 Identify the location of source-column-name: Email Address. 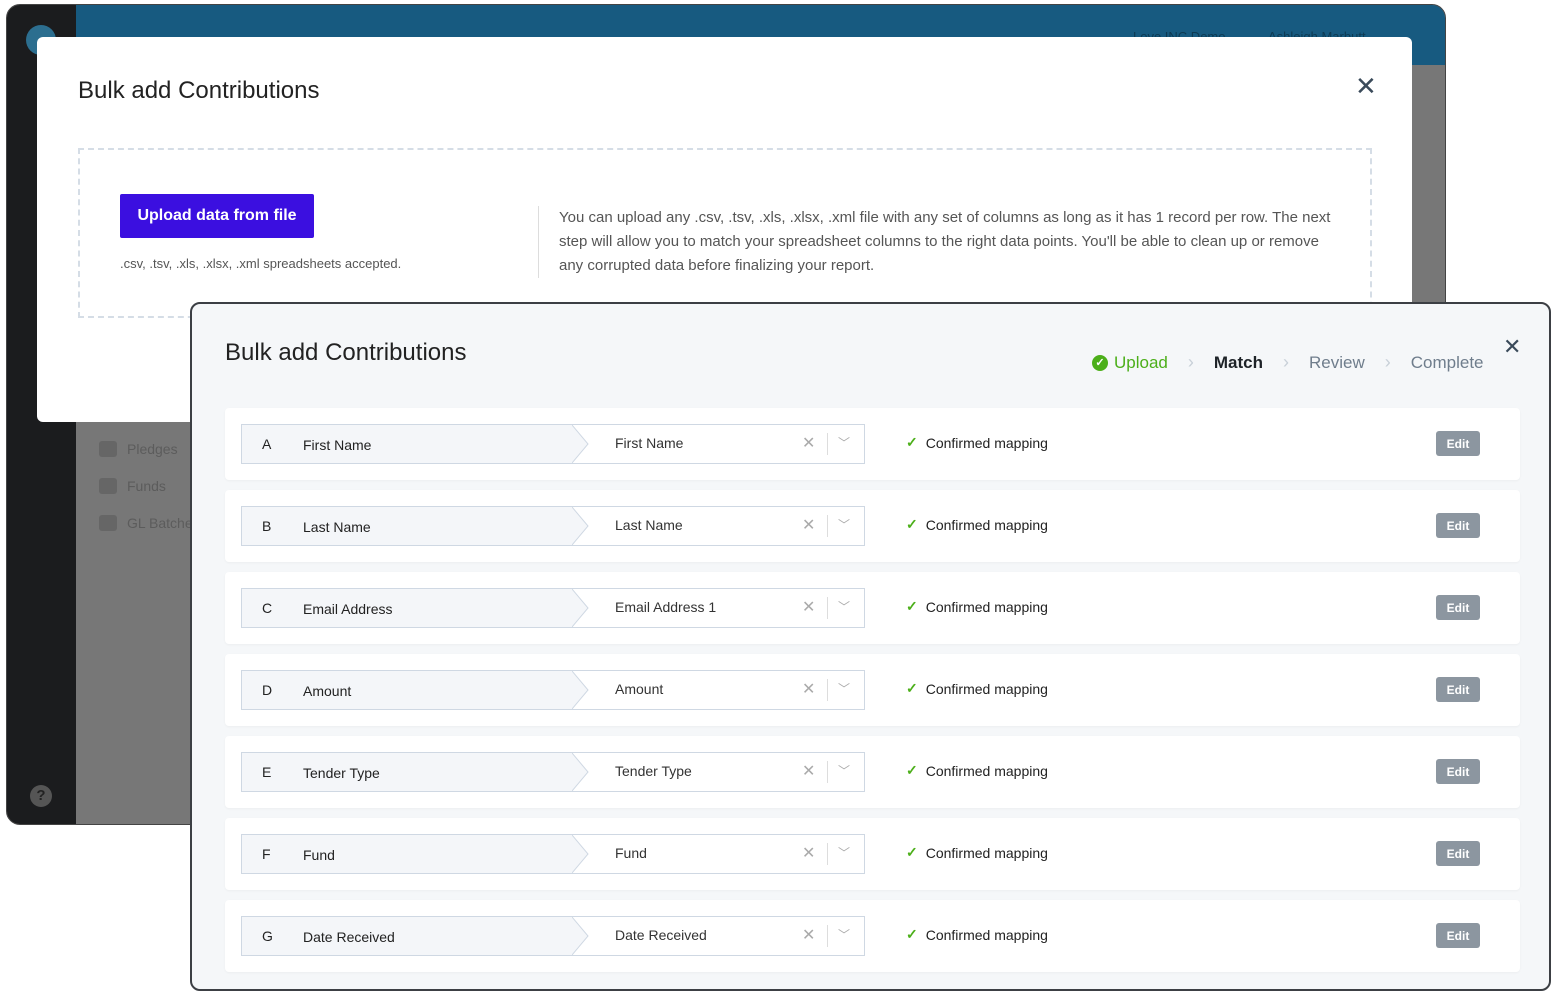
(348, 609).